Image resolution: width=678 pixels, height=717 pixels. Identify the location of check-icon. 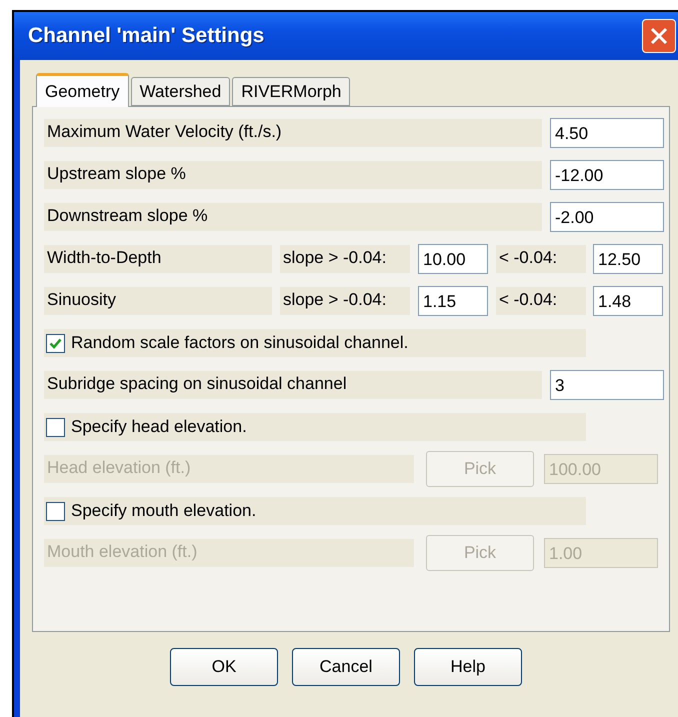
(55, 343).